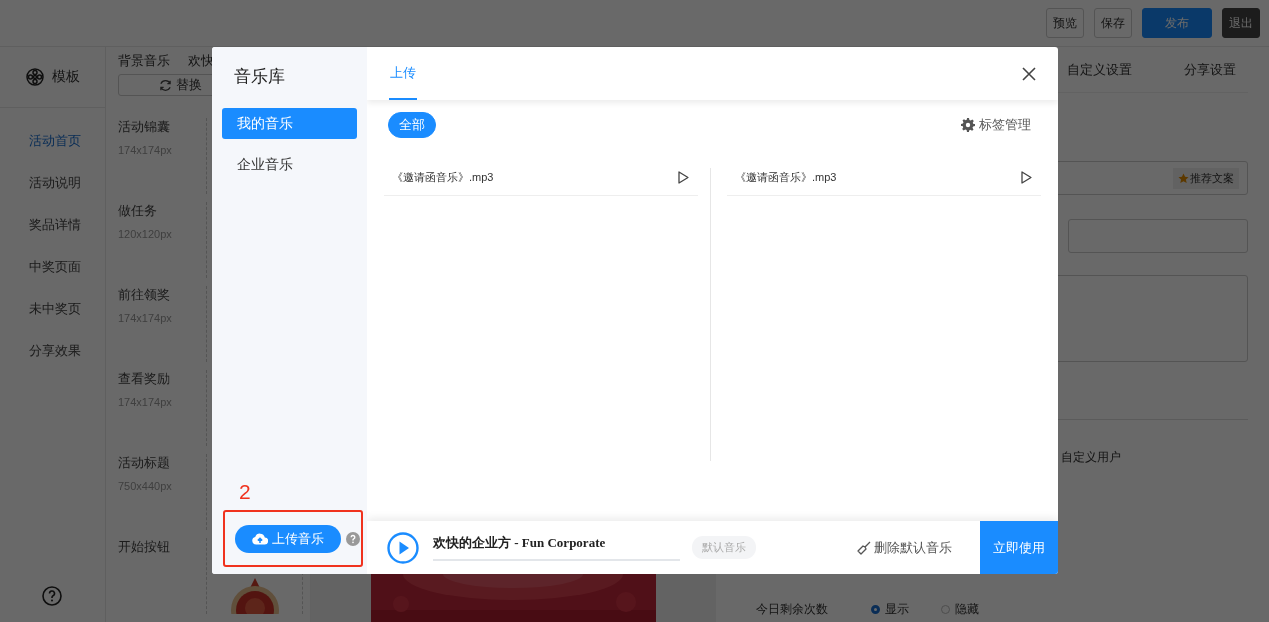  I want to click on asset-title: 开始按钮, so click(144, 547).